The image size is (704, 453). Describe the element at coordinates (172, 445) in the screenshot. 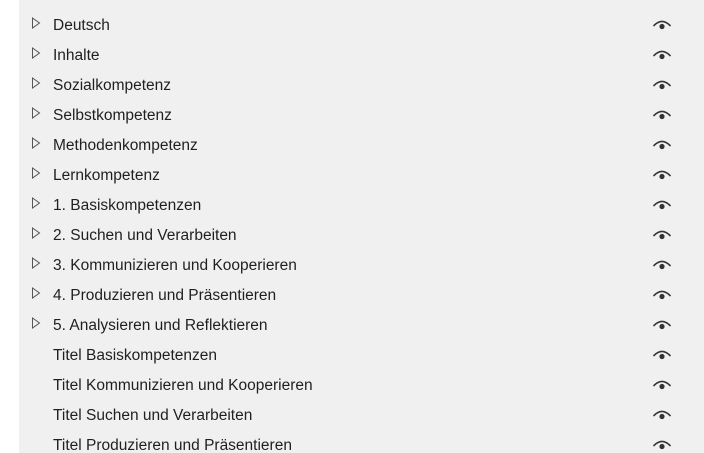

I see `layer-label: Titel Produzieren und Präsentieren` at that location.